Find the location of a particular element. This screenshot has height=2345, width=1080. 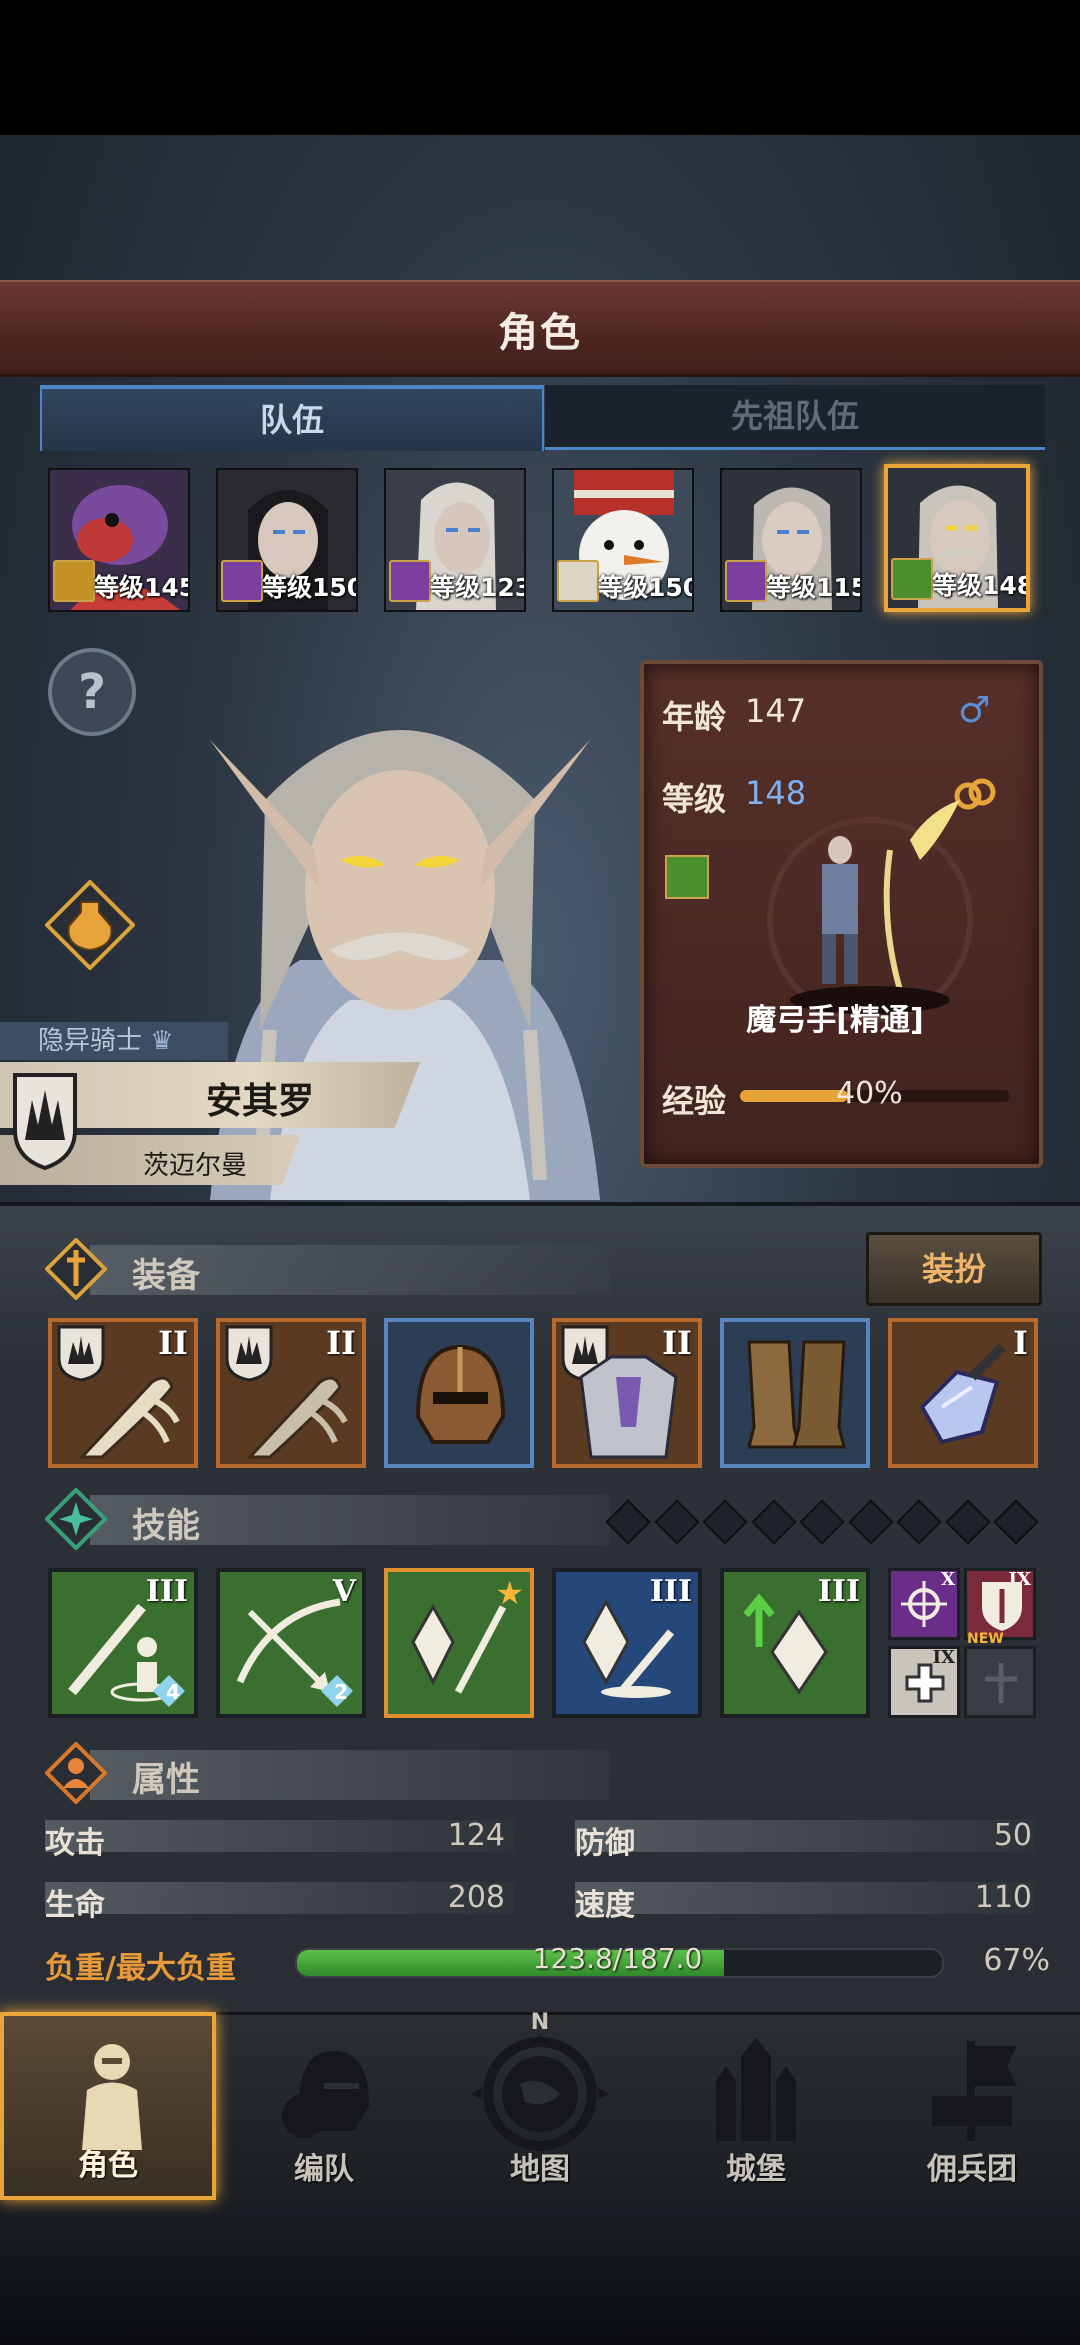

shield-class-icon is located at coordinates (74, 581).